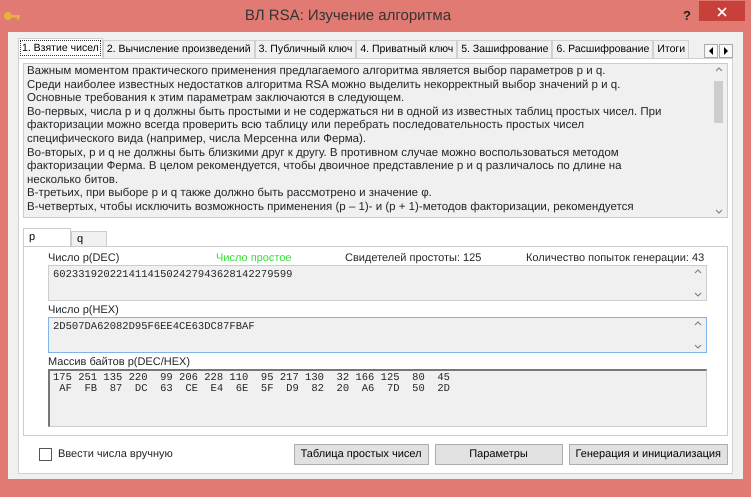 The image size is (751, 497). I want to click on tab: 4. Приватный ключ, so click(407, 49).